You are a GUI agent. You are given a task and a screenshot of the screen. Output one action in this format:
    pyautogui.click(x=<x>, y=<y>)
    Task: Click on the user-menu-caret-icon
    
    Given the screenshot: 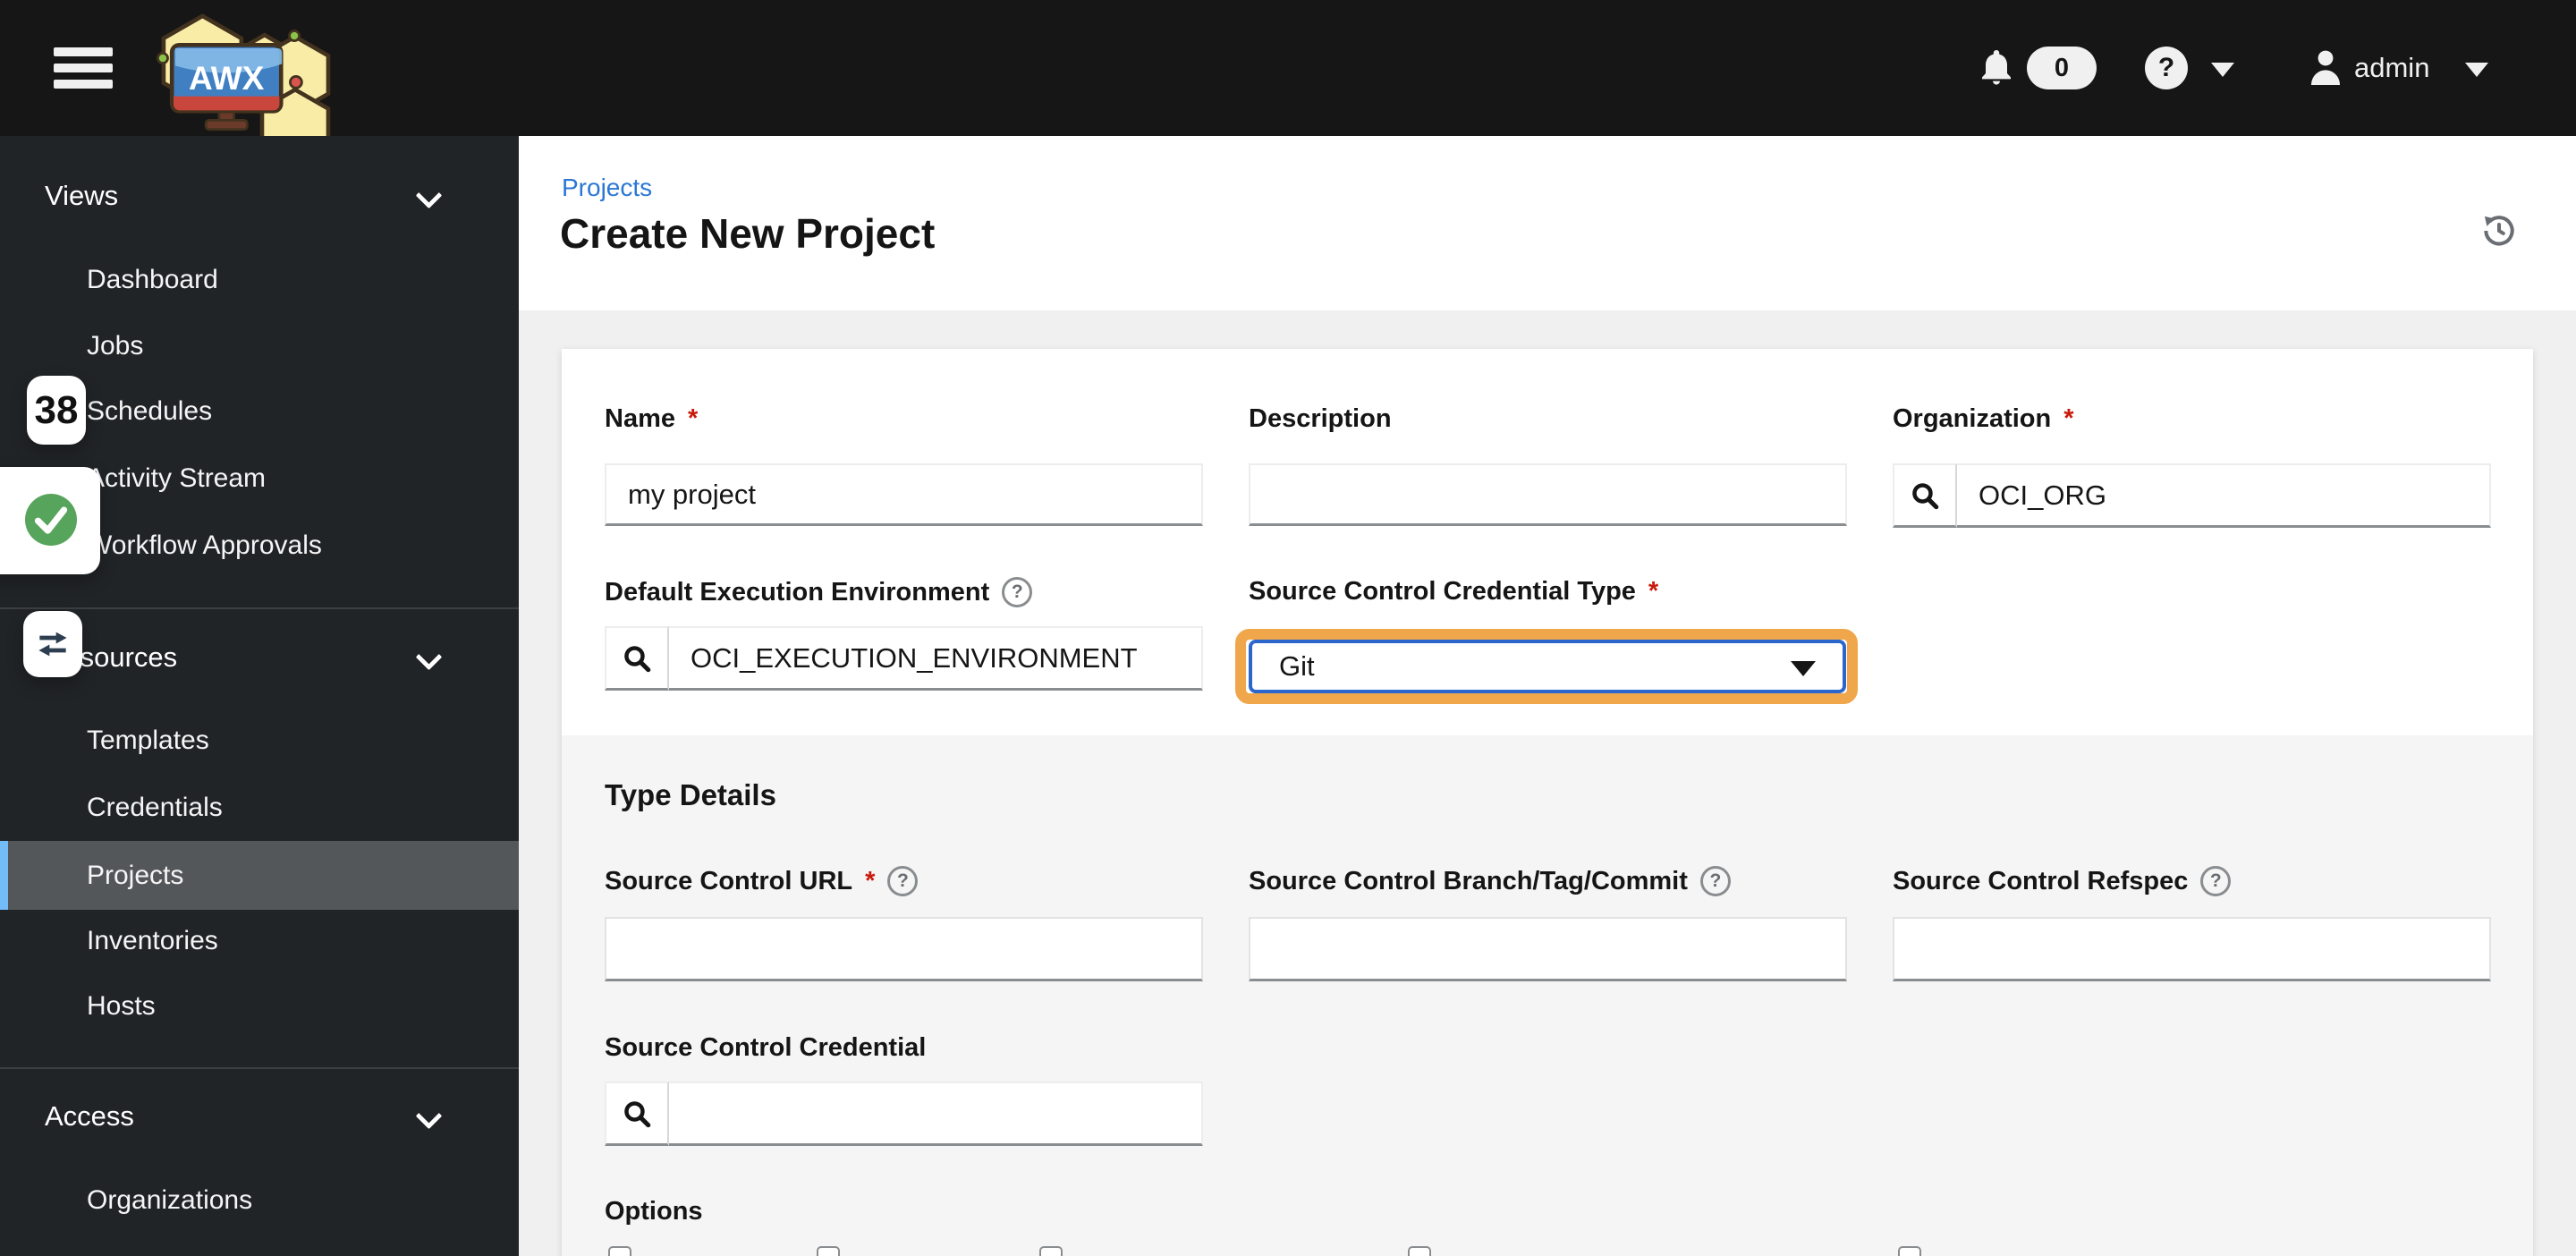 What is the action you would take?
    pyautogui.click(x=2476, y=70)
    